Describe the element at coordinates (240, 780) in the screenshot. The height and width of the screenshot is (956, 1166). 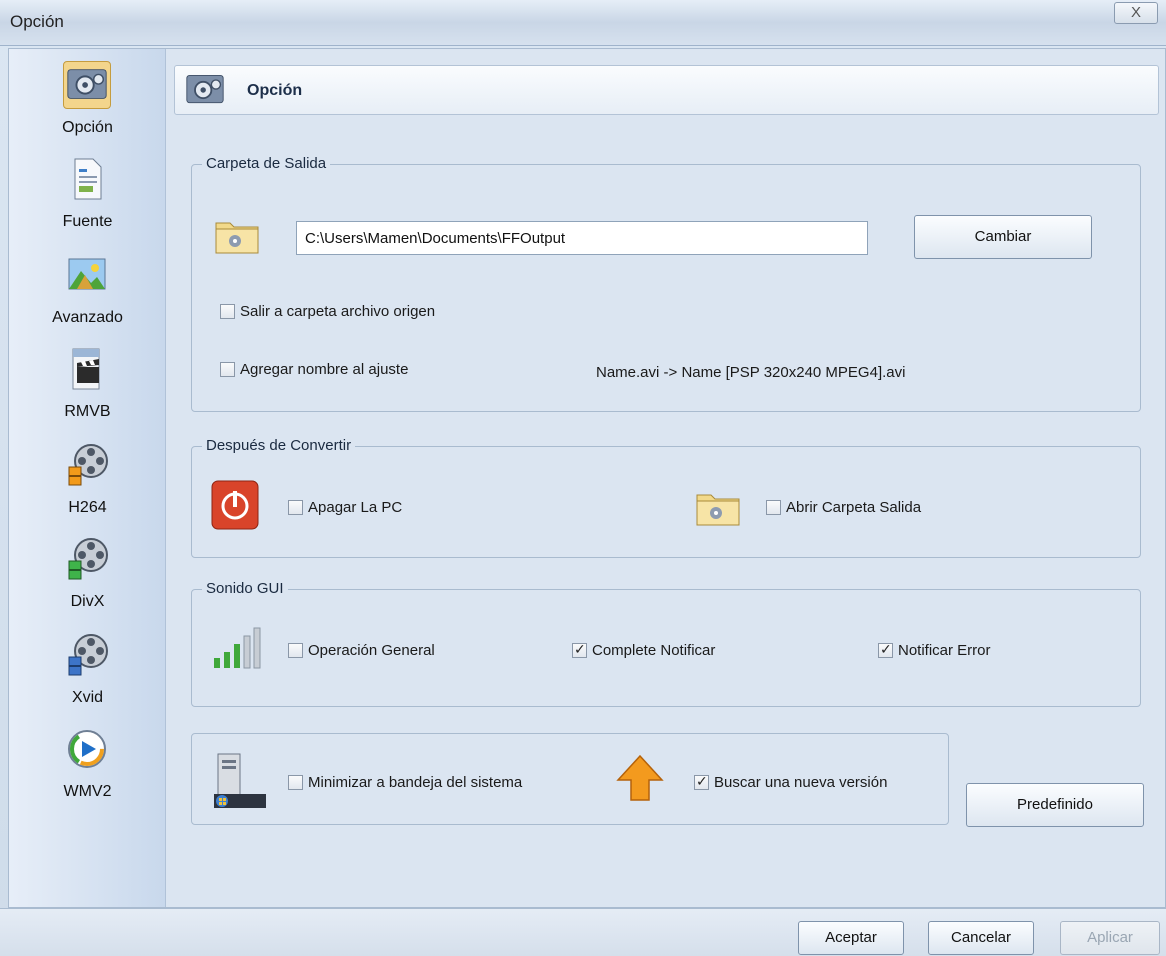
I see `system-tray-icon` at that location.